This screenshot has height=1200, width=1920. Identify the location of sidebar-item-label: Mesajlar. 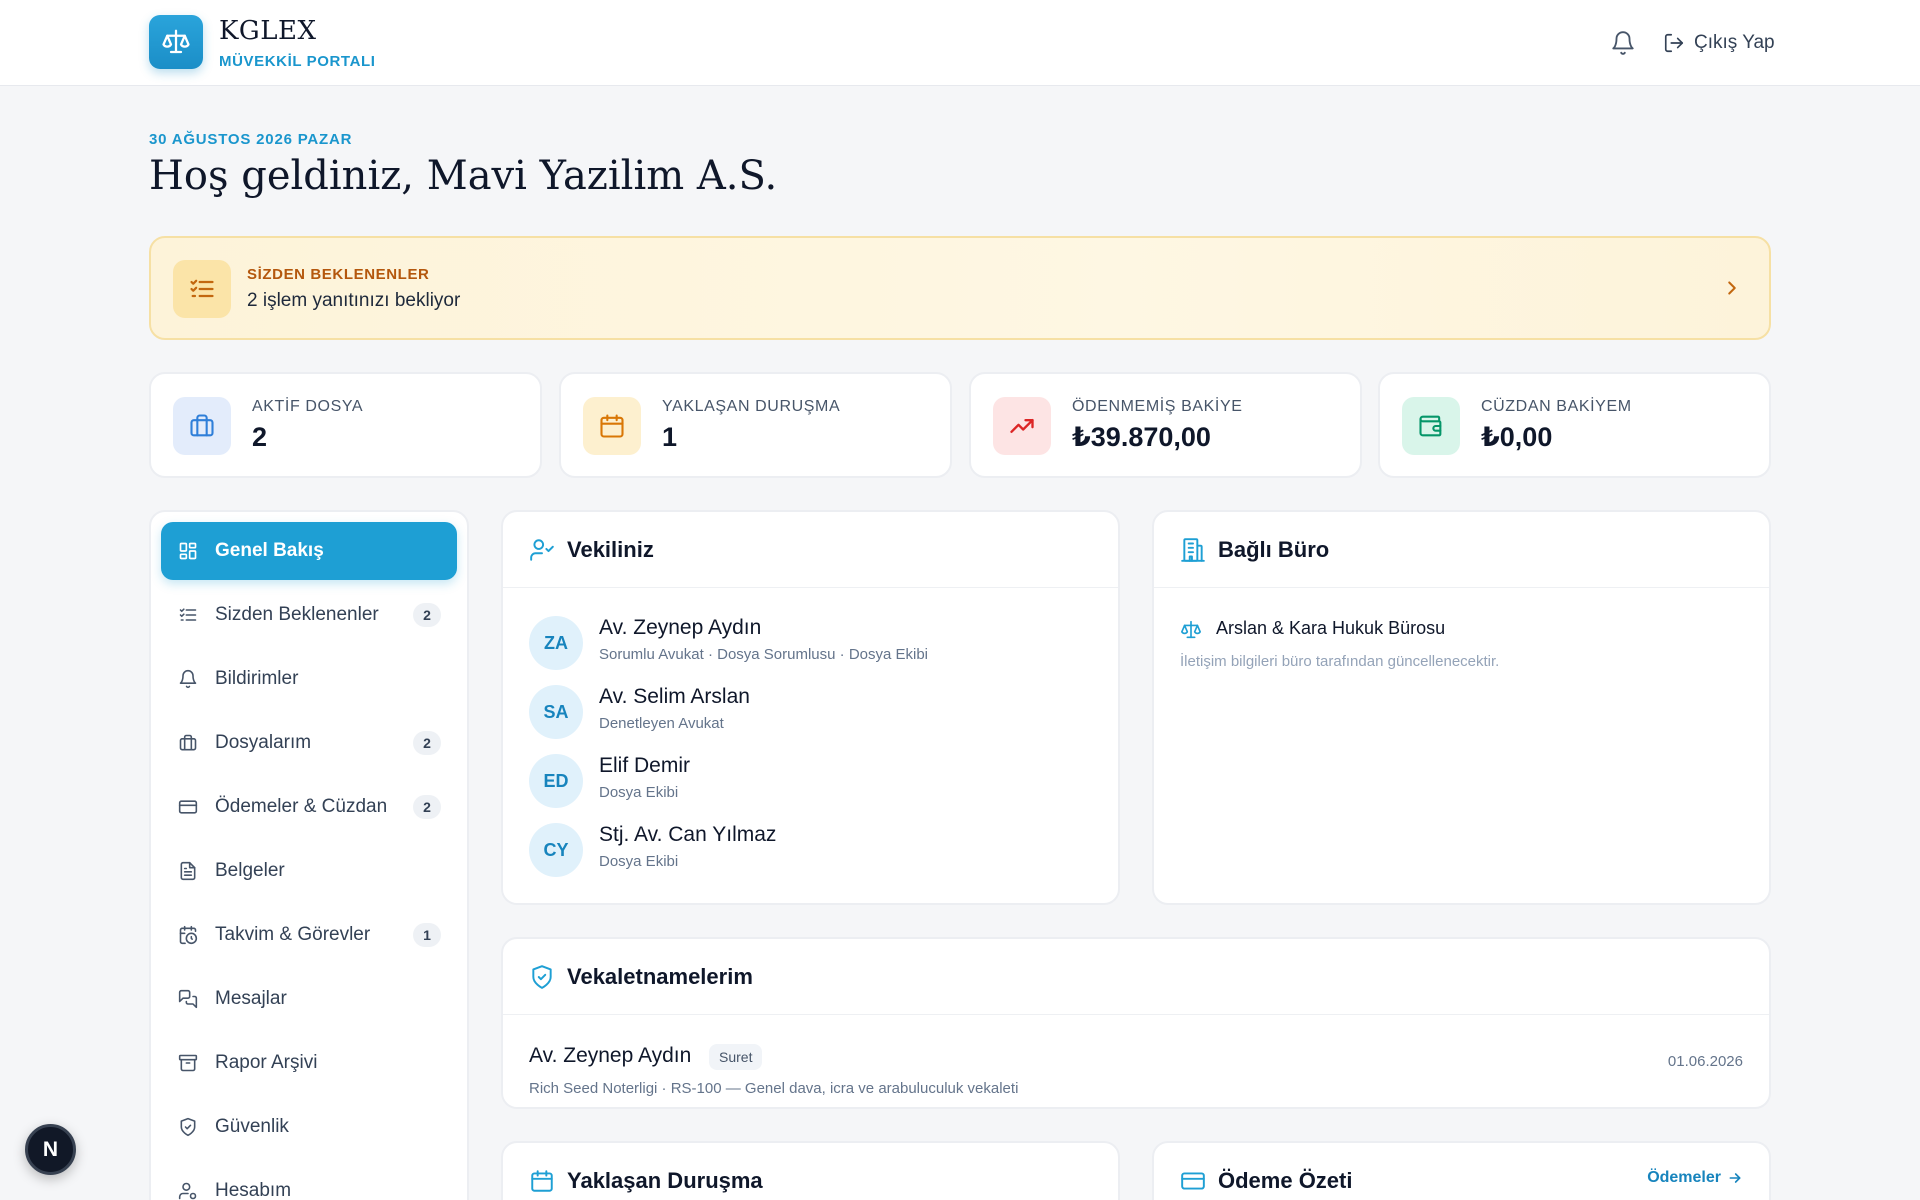
(251, 998).